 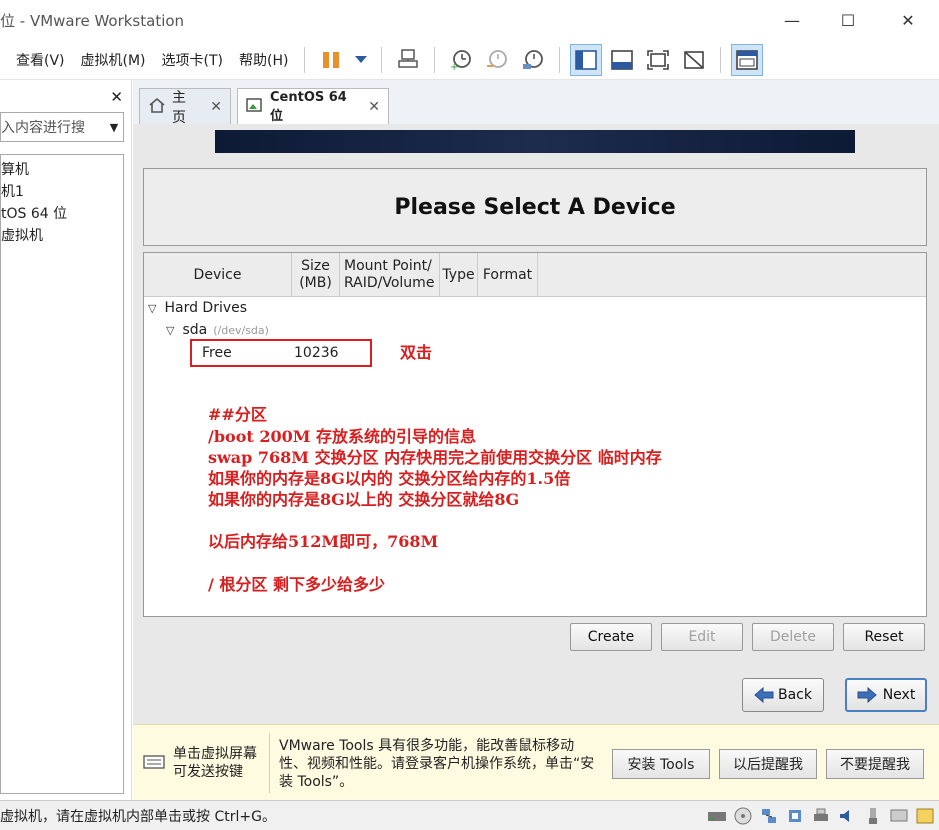 What do you see at coordinates (925, 816) in the screenshot?
I see `message-log-icon` at bounding box center [925, 816].